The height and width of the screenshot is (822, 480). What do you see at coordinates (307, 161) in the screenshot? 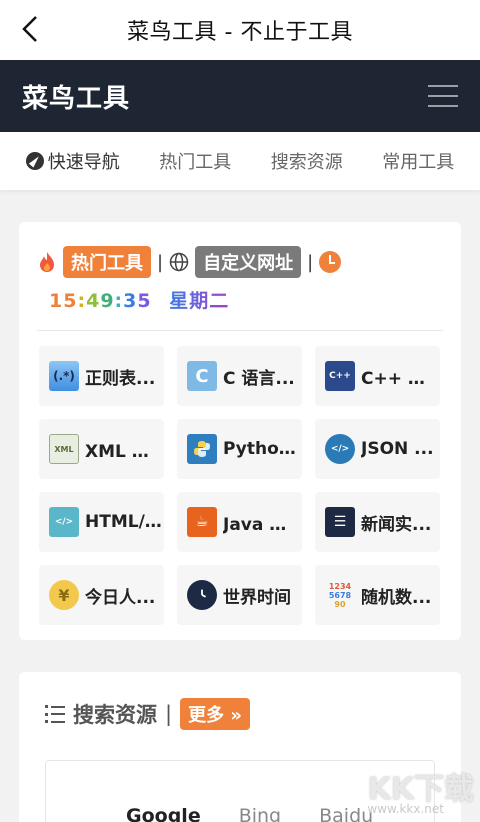
I see `nav-item-search: 搜索资源` at bounding box center [307, 161].